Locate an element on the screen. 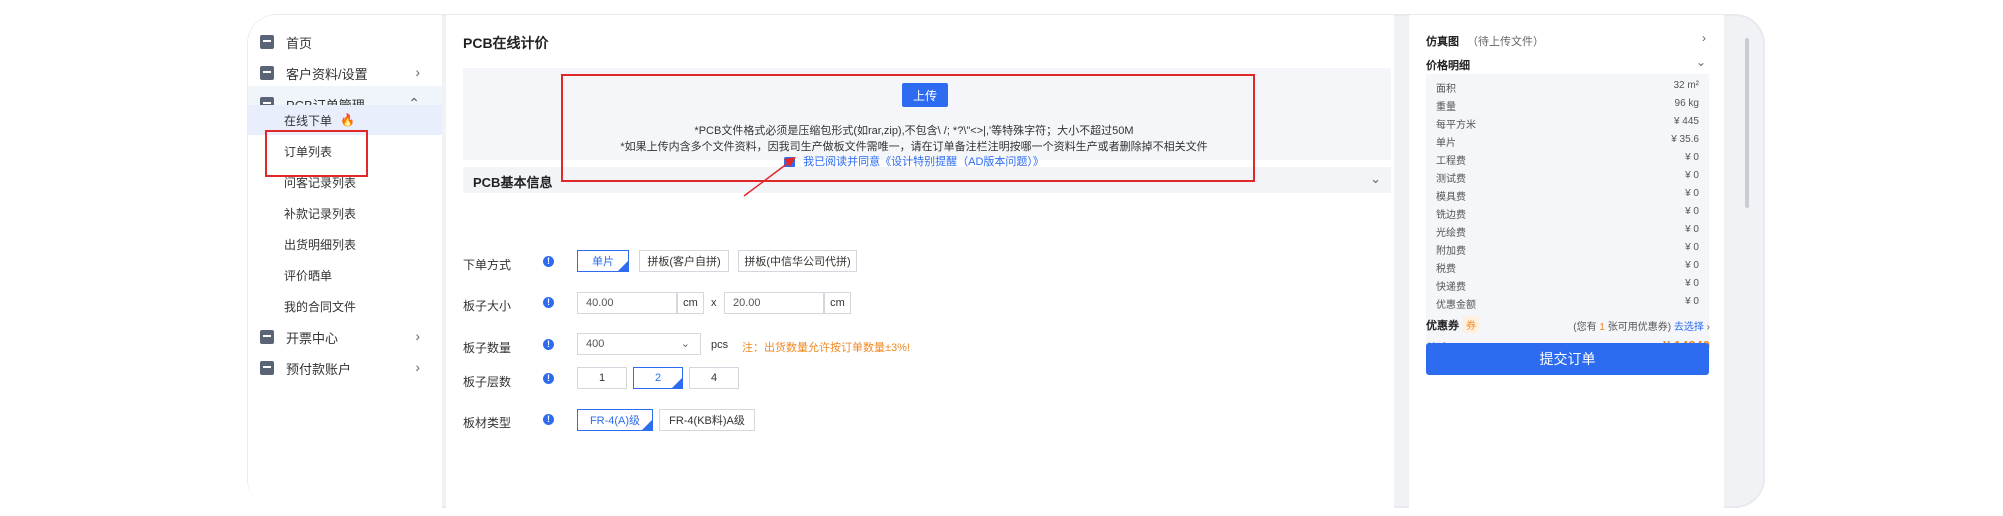 Image resolution: width=2003 pixels, height=516 pixels. coupon-label: 优惠券券 is located at coordinates (1452, 324).